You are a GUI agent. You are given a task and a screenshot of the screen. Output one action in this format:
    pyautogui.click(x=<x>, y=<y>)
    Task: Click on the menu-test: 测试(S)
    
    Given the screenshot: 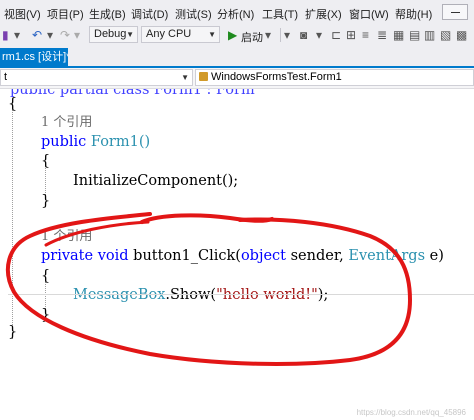 What is the action you would take?
    pyautogui.click(x=193, y=14)
    